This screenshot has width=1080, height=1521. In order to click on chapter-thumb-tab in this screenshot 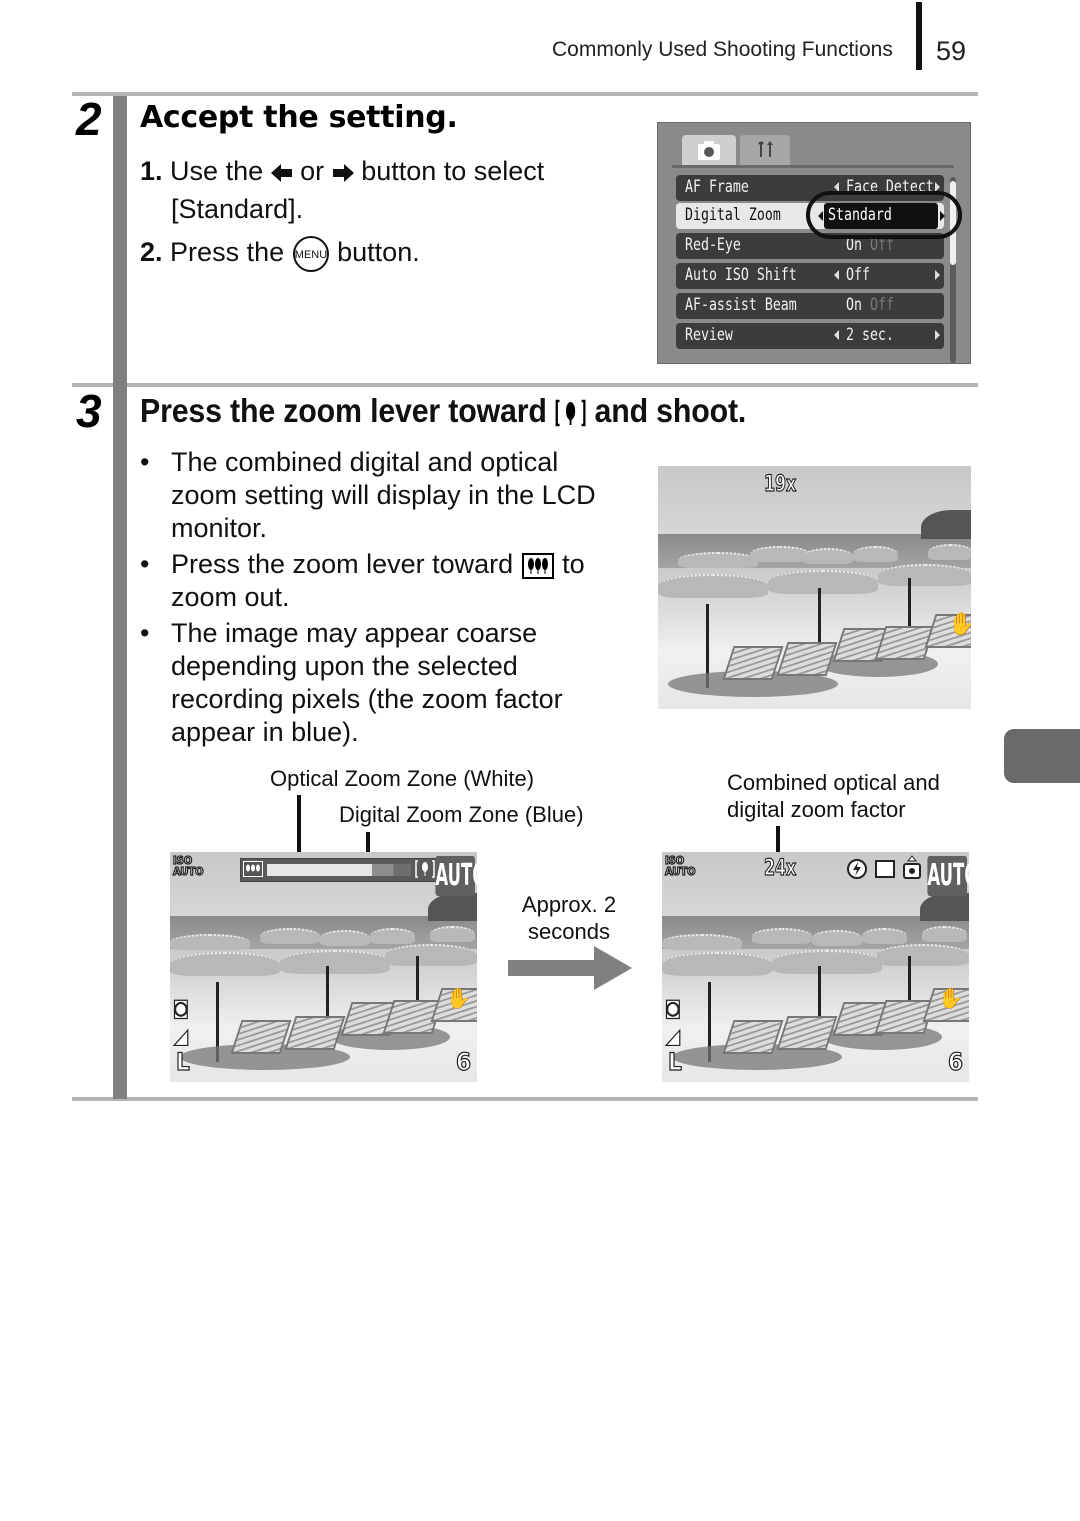, I will do `click(1042, 756)`.